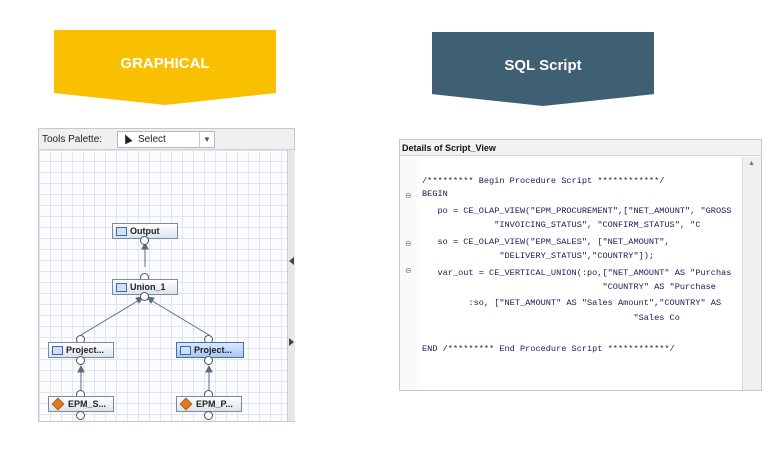  Describe the element at coordinates (165, 63) in the screenshot. I see `graphical-banner-label: GRAPHICAL` at that location.